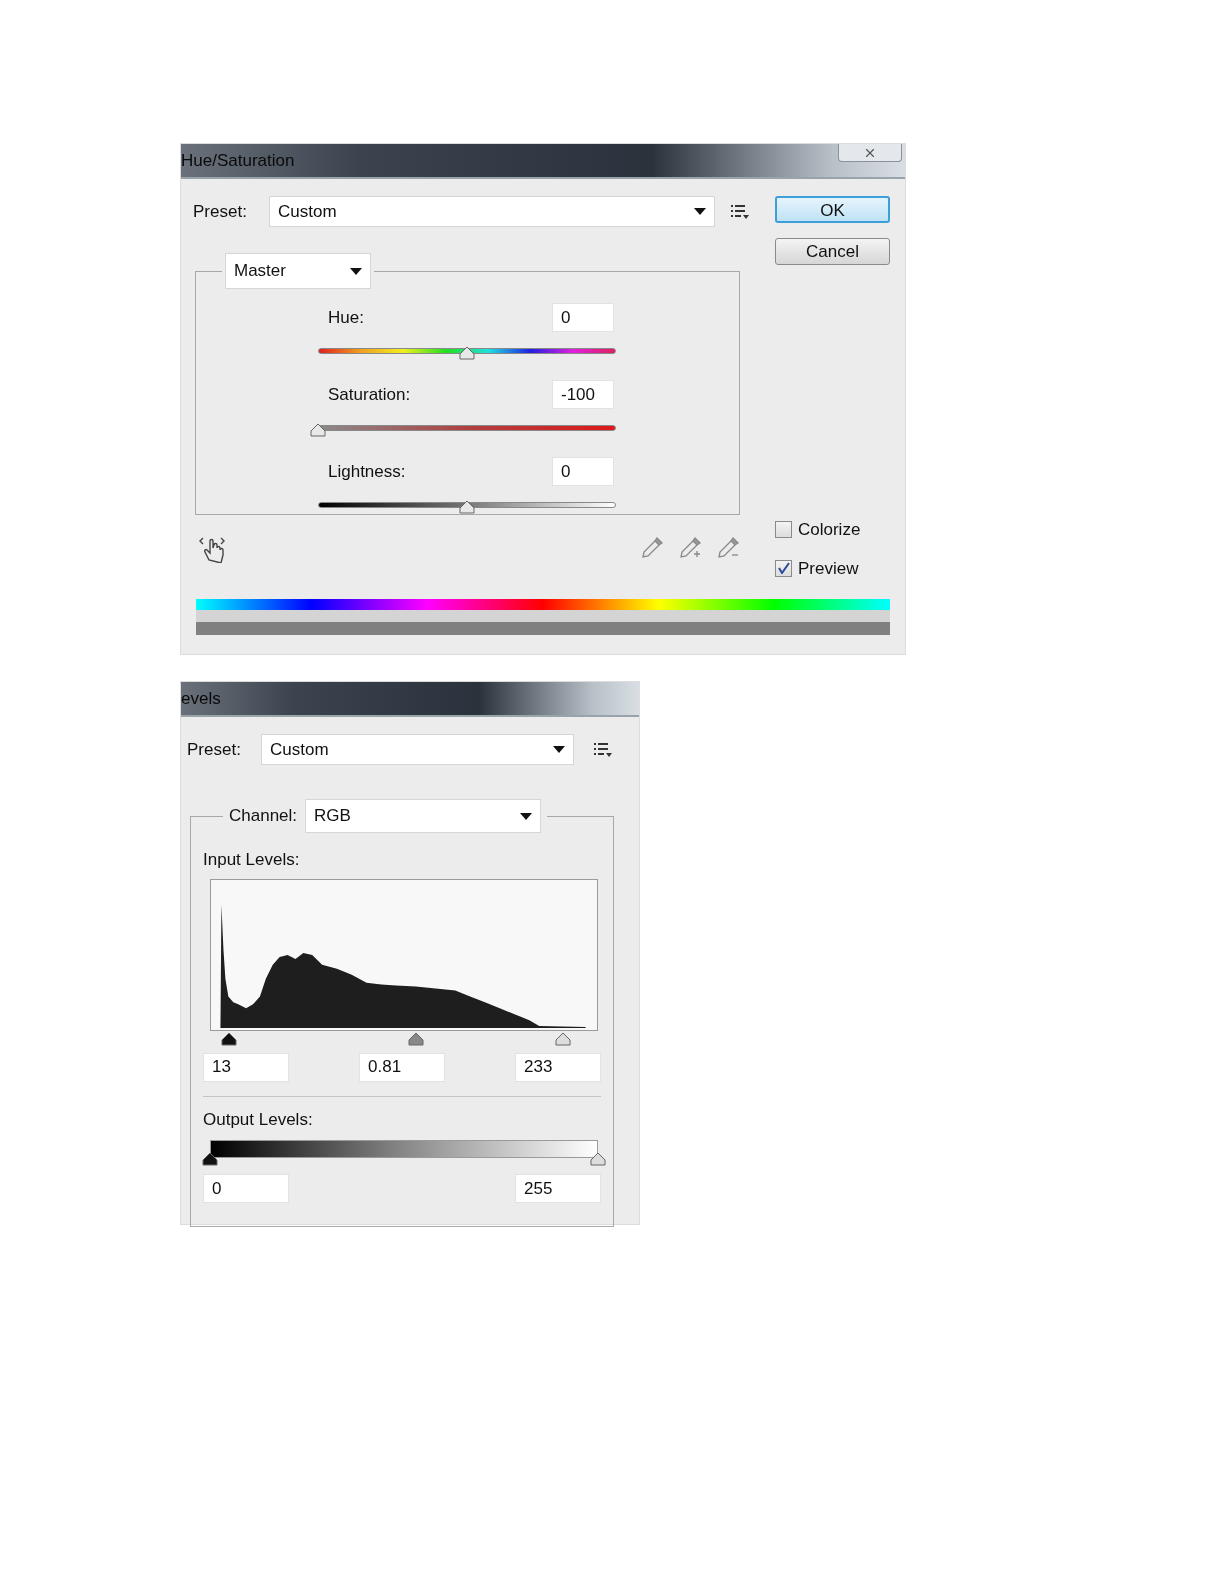 The width and height of the screenshot is (1225, 1585). I want to click on channel-label: Channel:, so click(263, 816).